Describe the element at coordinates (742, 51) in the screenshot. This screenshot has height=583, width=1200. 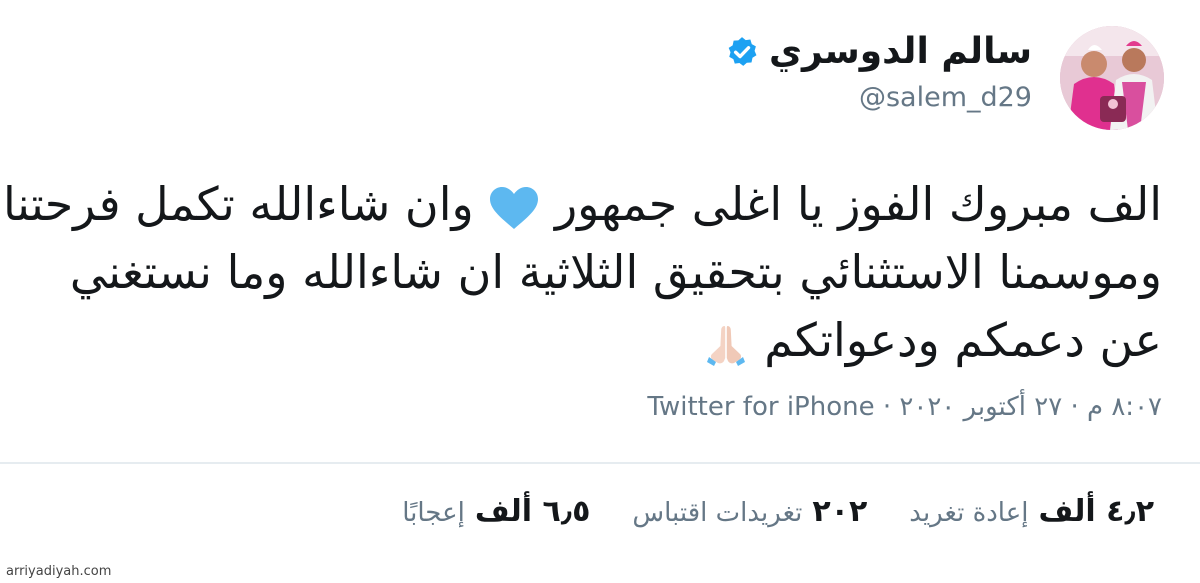
I see `verified-badge-icon` at that location.